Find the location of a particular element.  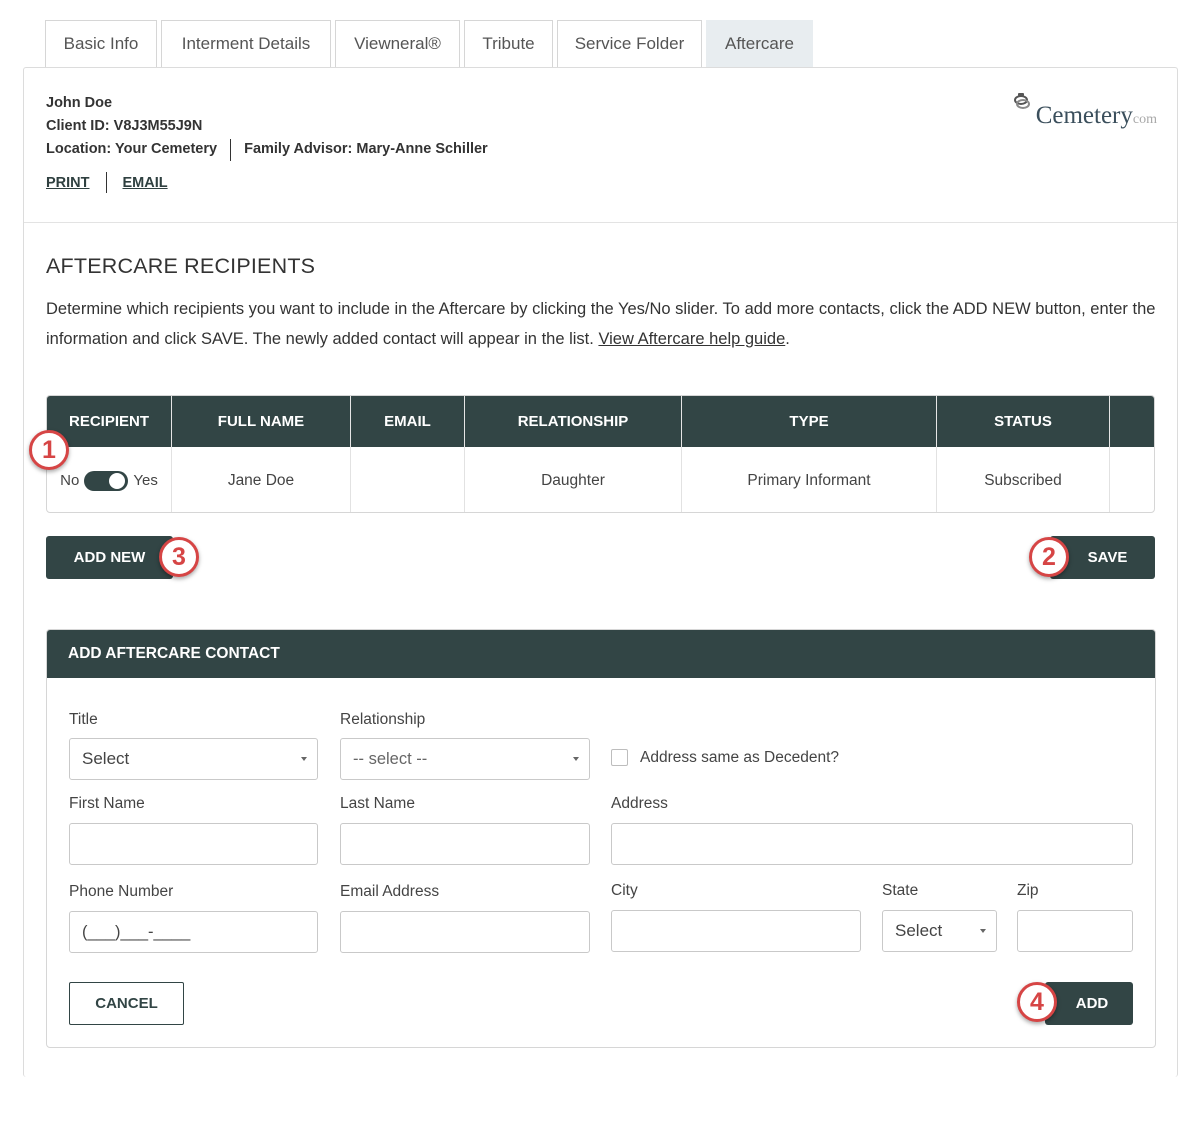

state-select-value: Select is located at coordinates (919, 930).